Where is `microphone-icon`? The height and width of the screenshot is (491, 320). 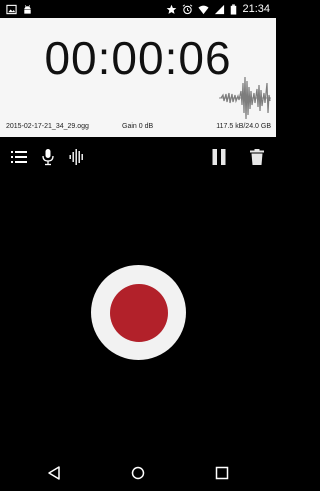 microphone-icon is located at coordinates (48, 157).